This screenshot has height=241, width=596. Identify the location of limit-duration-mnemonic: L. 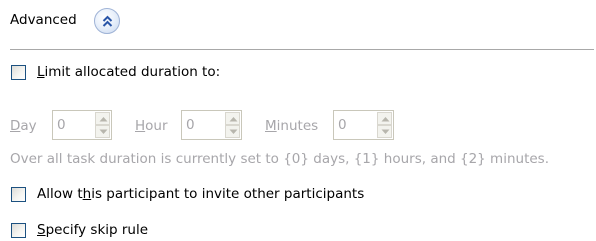
(41, 72).